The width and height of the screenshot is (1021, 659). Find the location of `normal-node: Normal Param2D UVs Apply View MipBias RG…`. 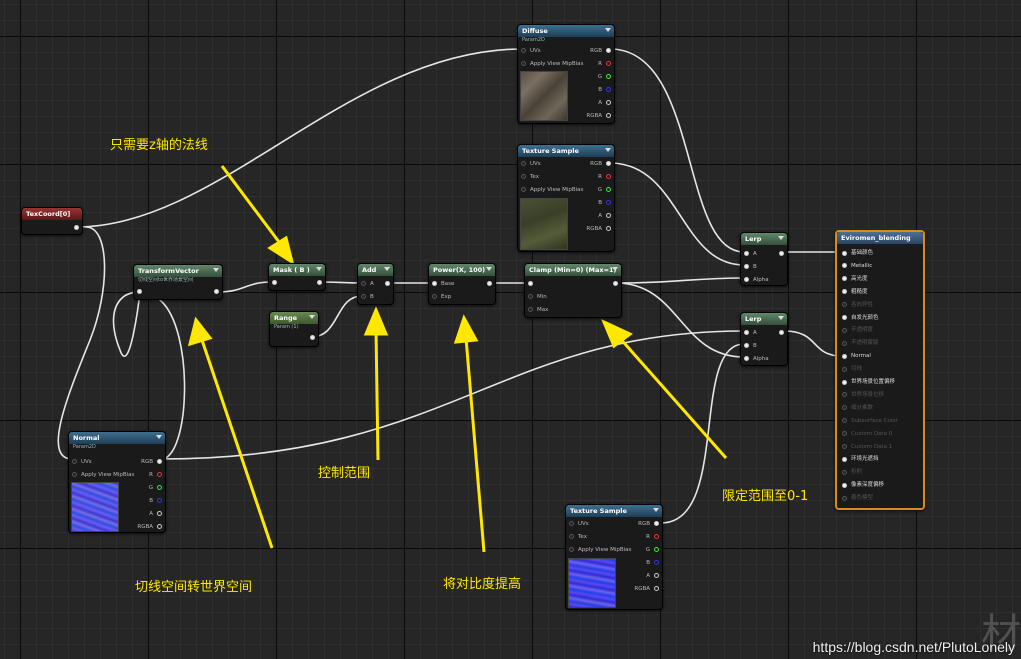

normal-node: Normal Param2D UVs Apply View MipBias RG… is located at coordinates (117, 482).